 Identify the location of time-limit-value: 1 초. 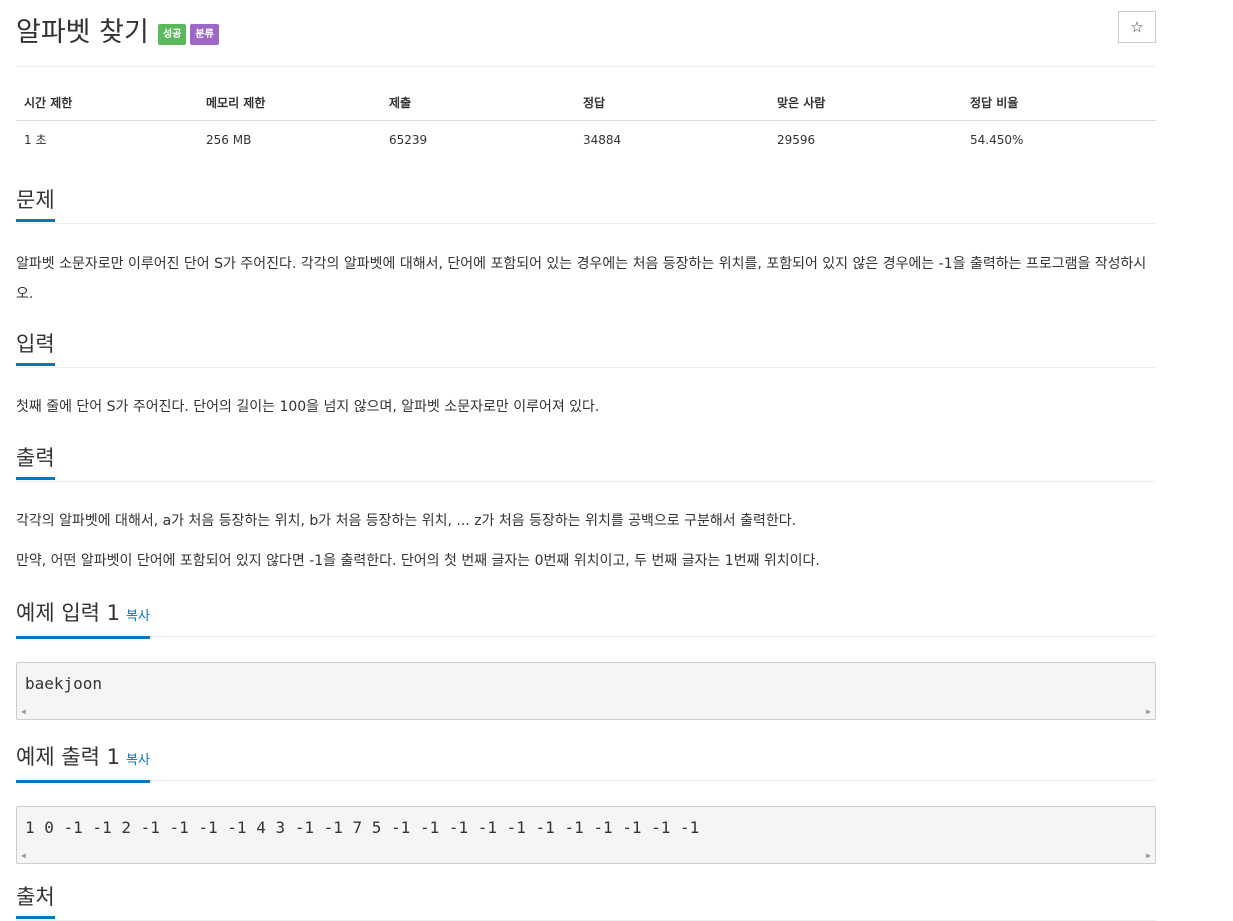
(35, 140).